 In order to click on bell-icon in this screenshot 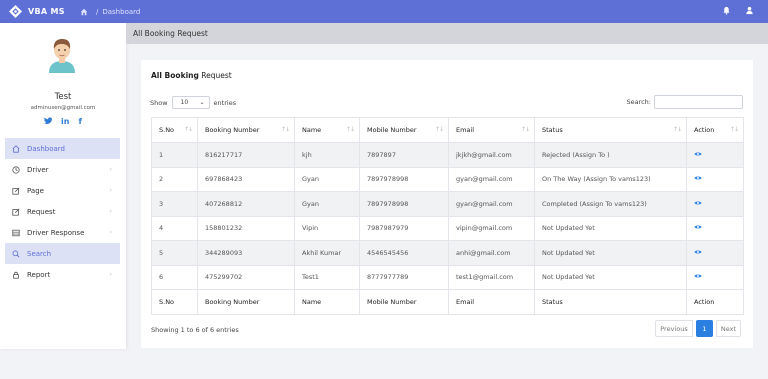, I will do `click(726, 10)`.